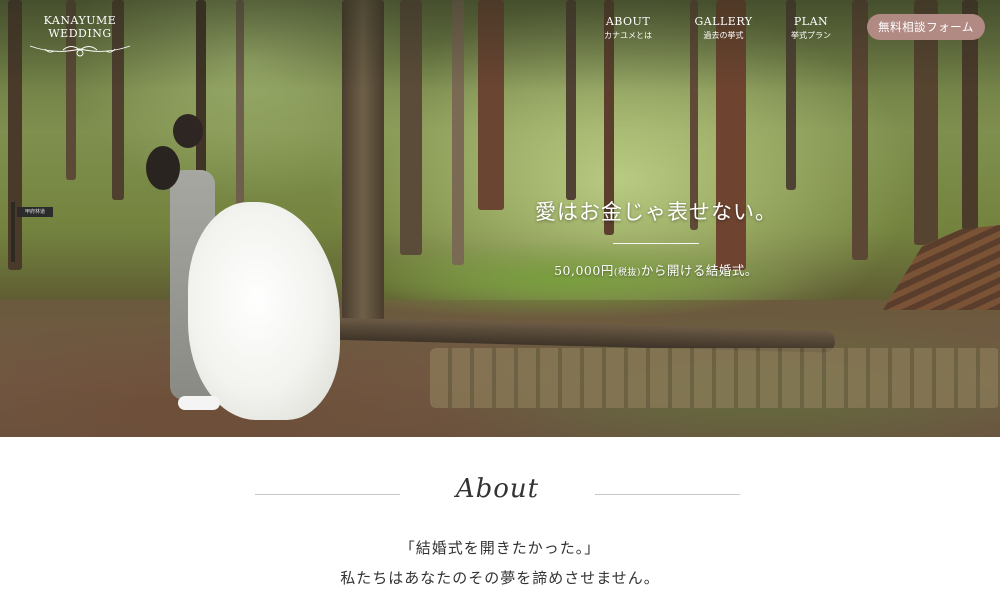 Image resolution: width=1000 pixels, height=609 pixels. Describe the element at coordinates (811, 21) in the screenshot. I see `nav-plan-label: PLAN` at that location.